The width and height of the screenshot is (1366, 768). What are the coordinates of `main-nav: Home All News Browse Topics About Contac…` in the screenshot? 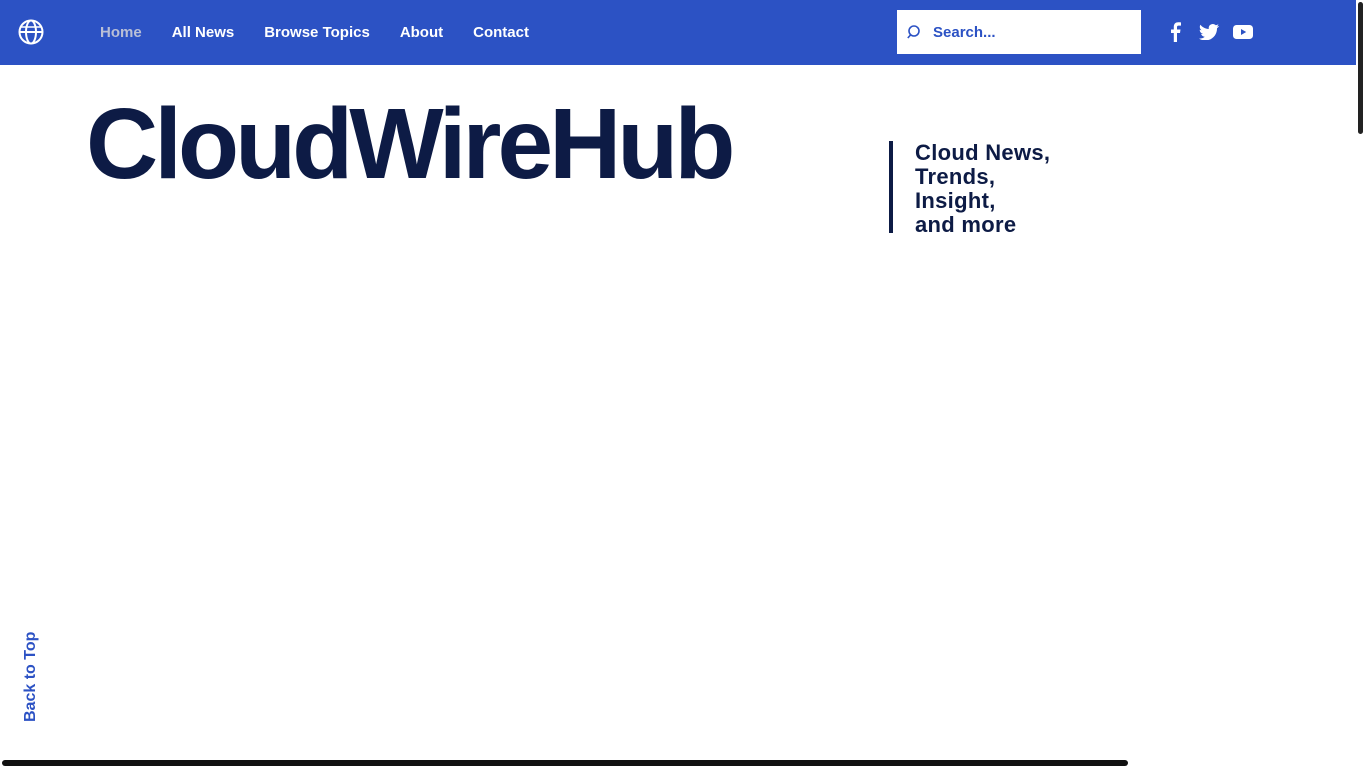 It's located at (329, 32).